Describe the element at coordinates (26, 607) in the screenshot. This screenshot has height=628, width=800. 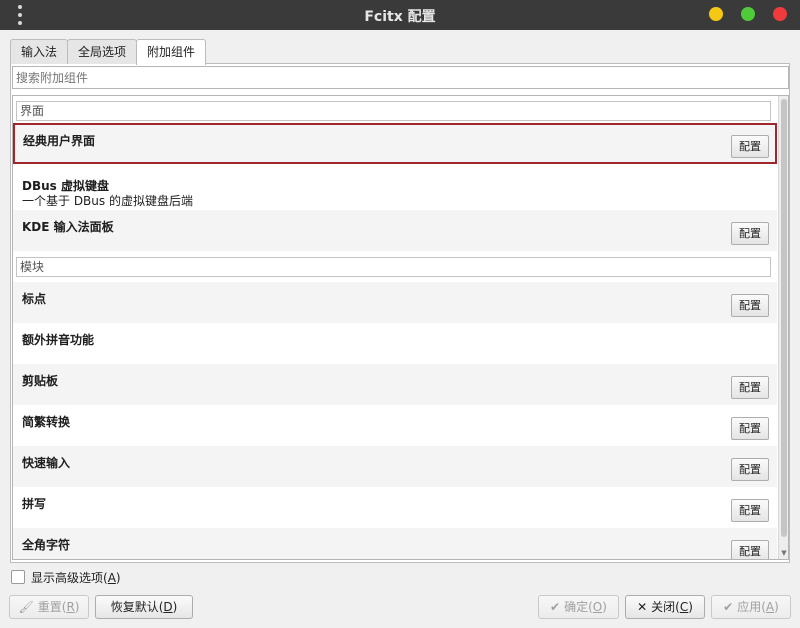
I see `brush-icon: 🖌` at that location.